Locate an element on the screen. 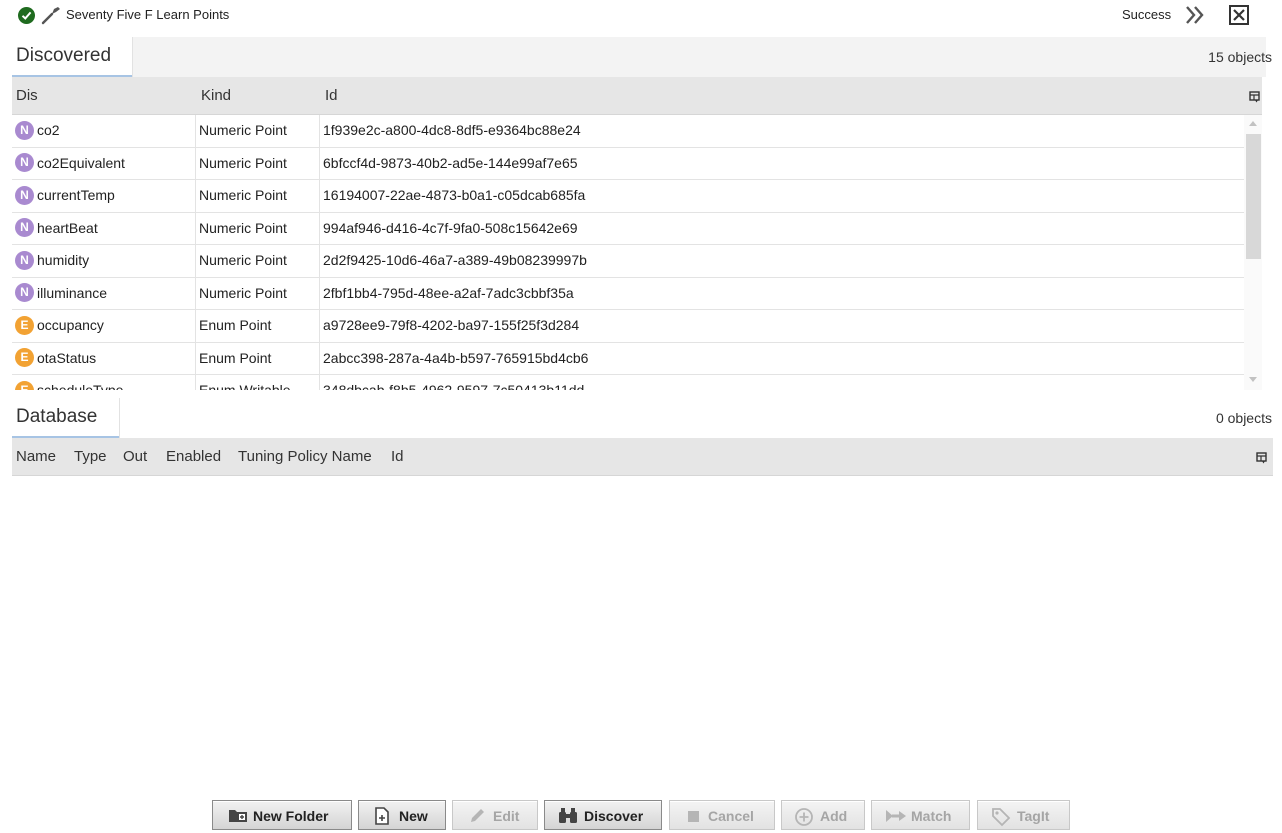 The height and width of the screenshot is (833, 1282). scroll-up-icon is located at coordinates (1253, 123).